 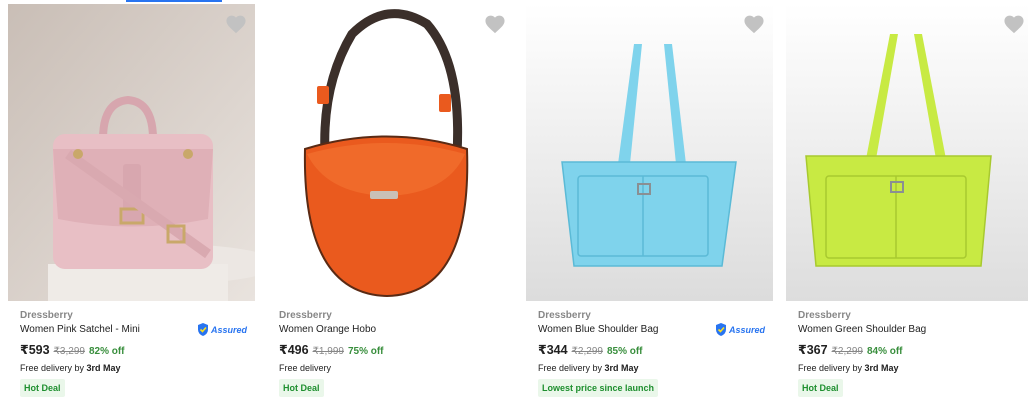 What do you see at coordinates (328, 351) in the screenshot?
I see `original-price: ₹1,999` at bounding box center [328, 351].